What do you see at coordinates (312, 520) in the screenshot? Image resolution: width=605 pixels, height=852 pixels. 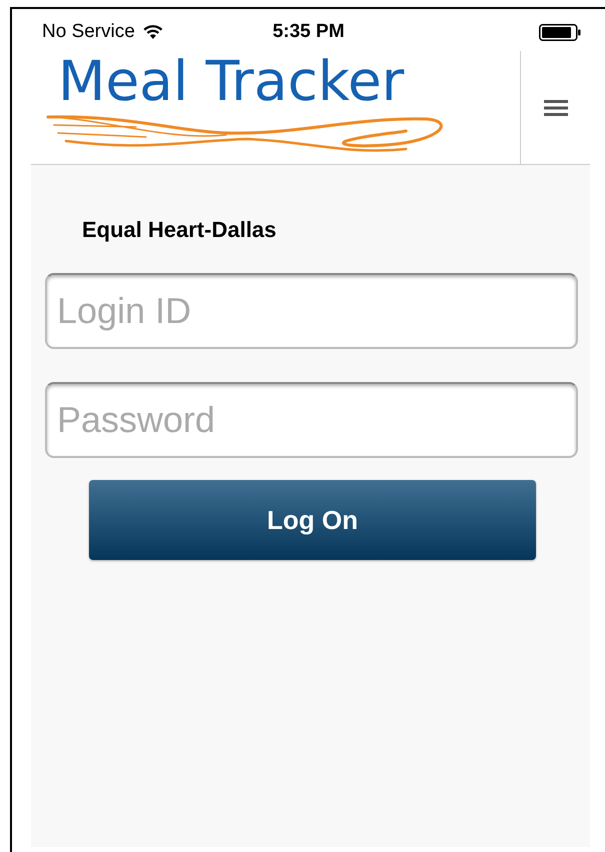 I see `log-on-button: Log On` at bounding box center [312, 520].